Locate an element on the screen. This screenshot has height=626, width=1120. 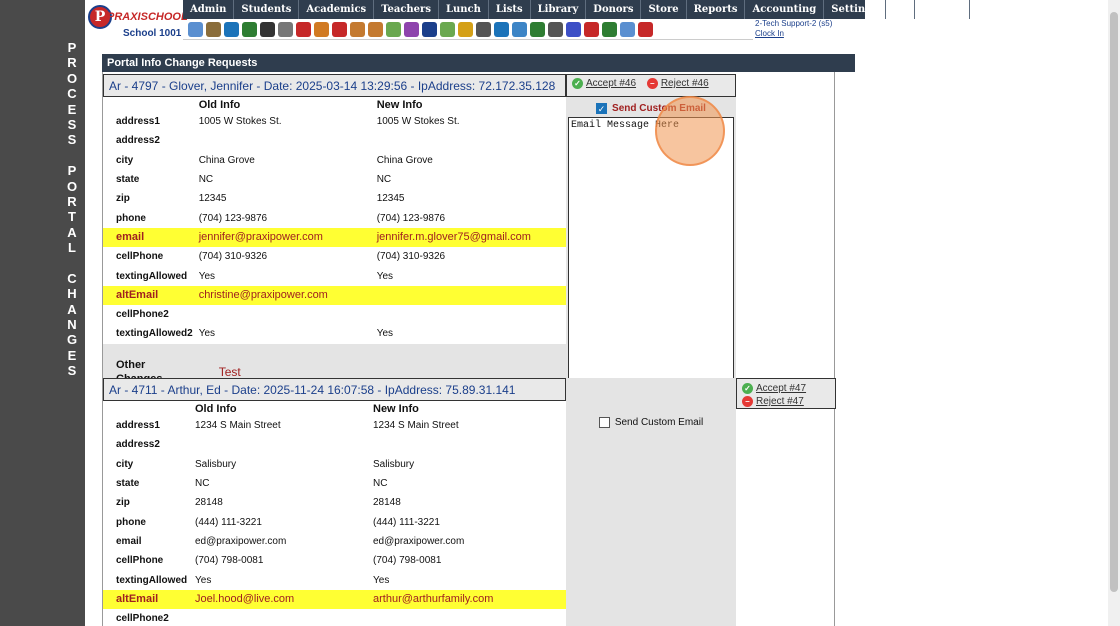
user2-icon is located at coordinates (375, 29).